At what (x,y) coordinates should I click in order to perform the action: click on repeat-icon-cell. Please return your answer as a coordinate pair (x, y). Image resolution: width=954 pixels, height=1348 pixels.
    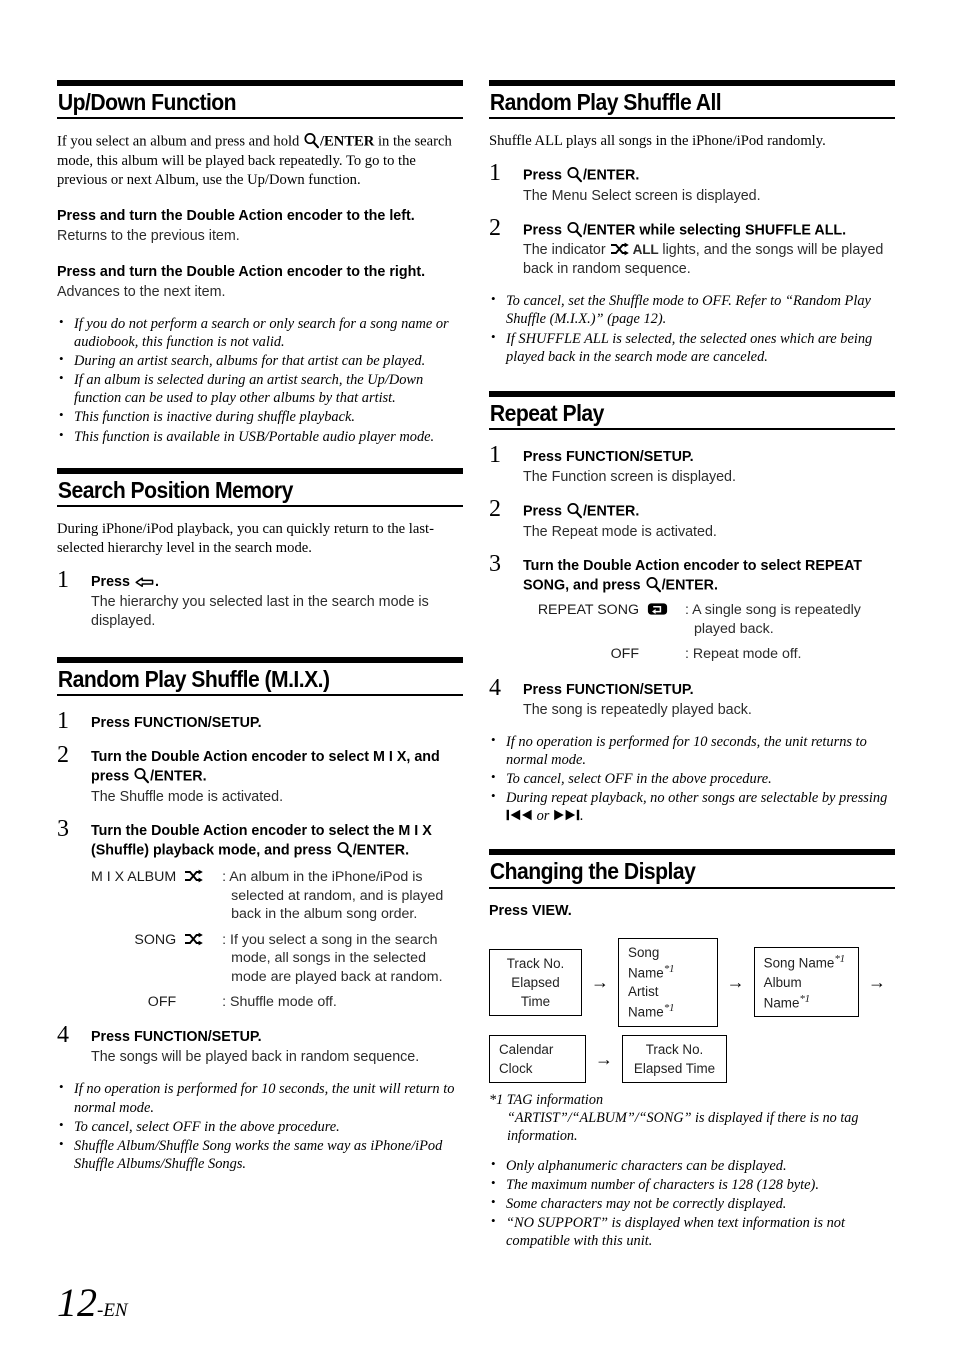
    Looking at the image, I should click on (665, 623).